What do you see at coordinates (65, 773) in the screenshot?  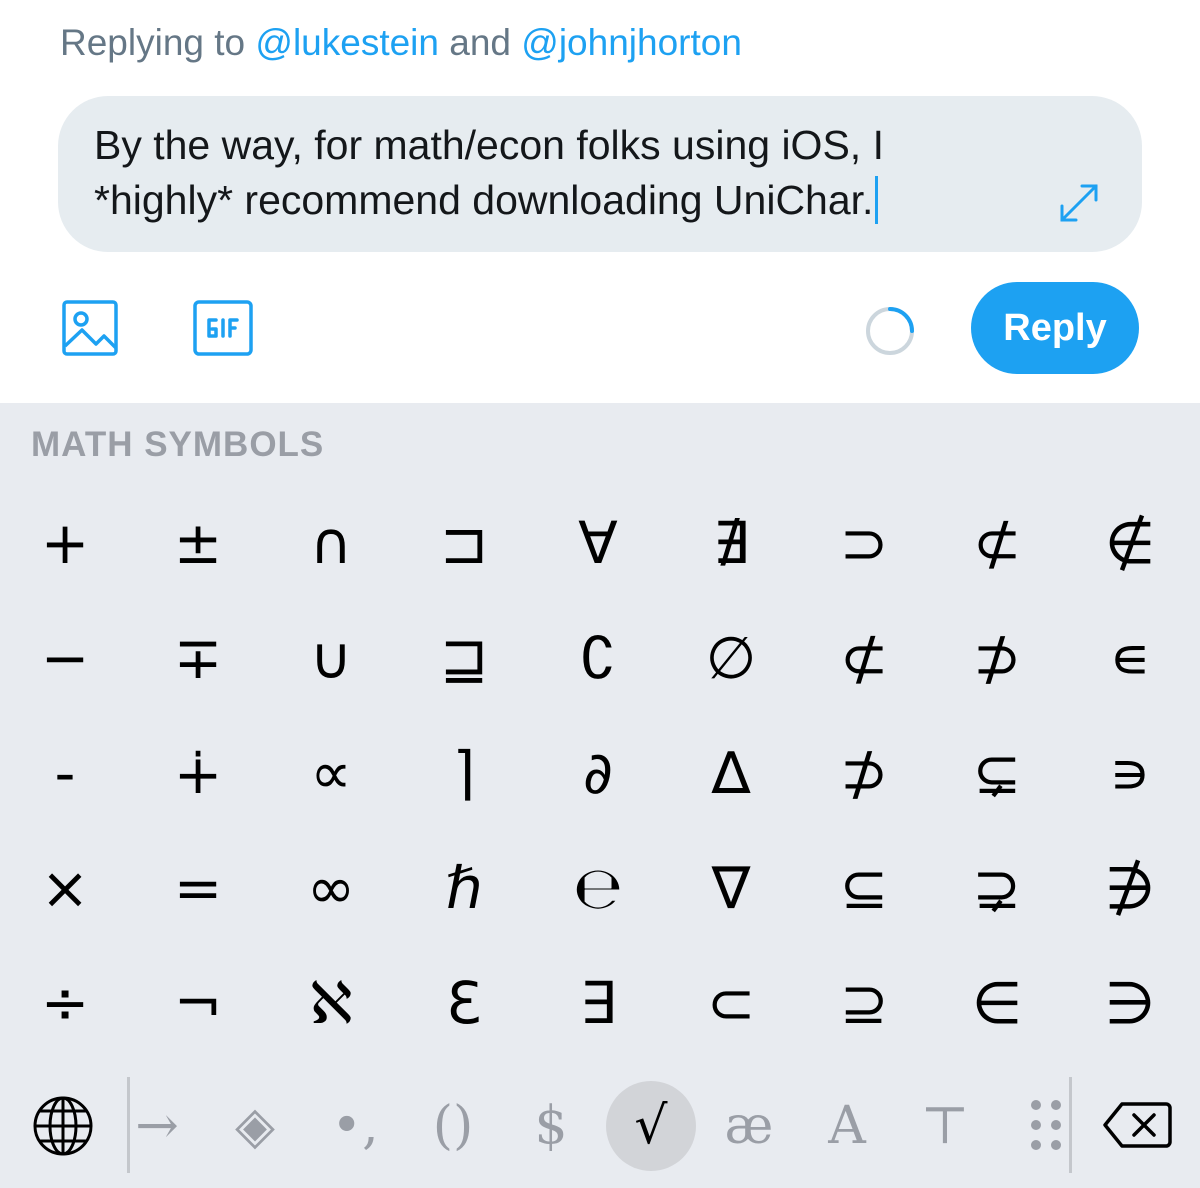 I see `symbol-key: -` at bounding box center [65, 773].